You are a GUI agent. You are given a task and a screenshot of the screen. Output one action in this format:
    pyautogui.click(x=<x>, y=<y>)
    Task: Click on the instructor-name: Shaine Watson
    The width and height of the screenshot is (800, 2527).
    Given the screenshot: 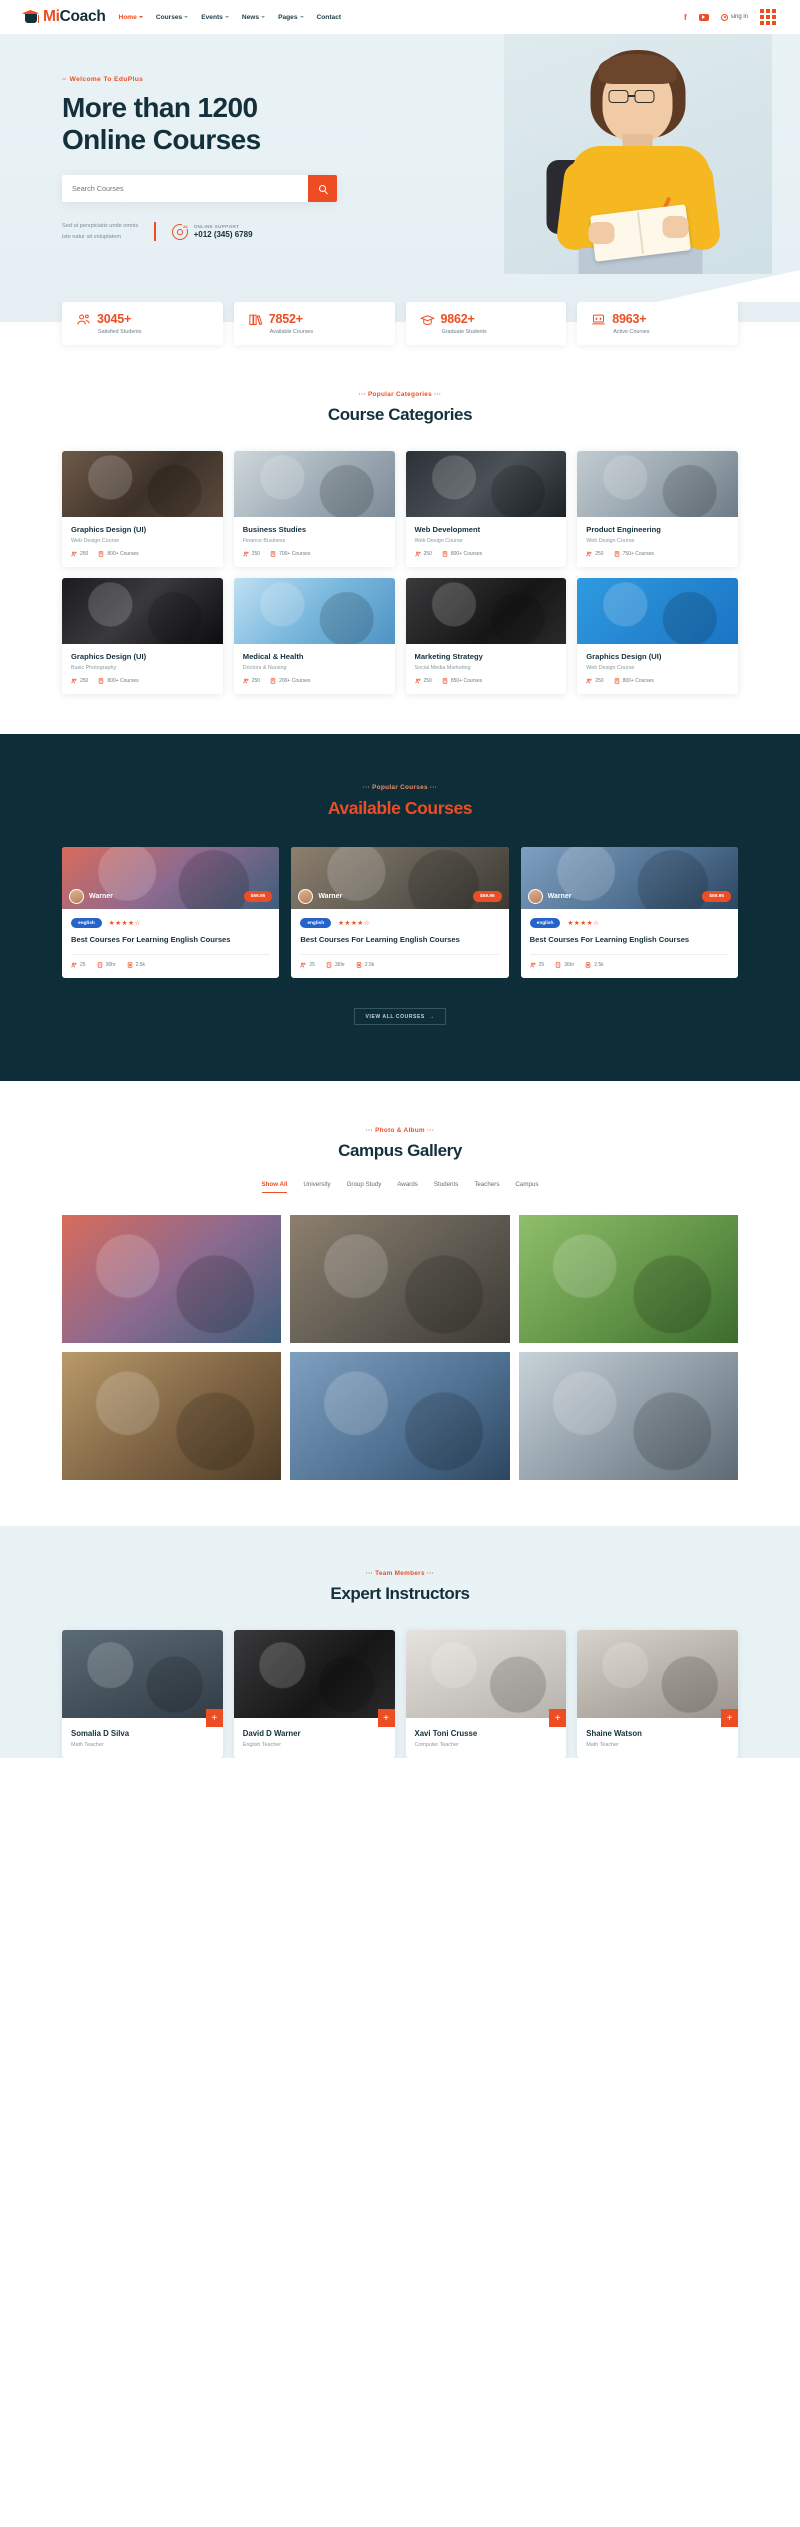 What is the action you would take?
    pyautogui.click(x=614, y=1734)
    